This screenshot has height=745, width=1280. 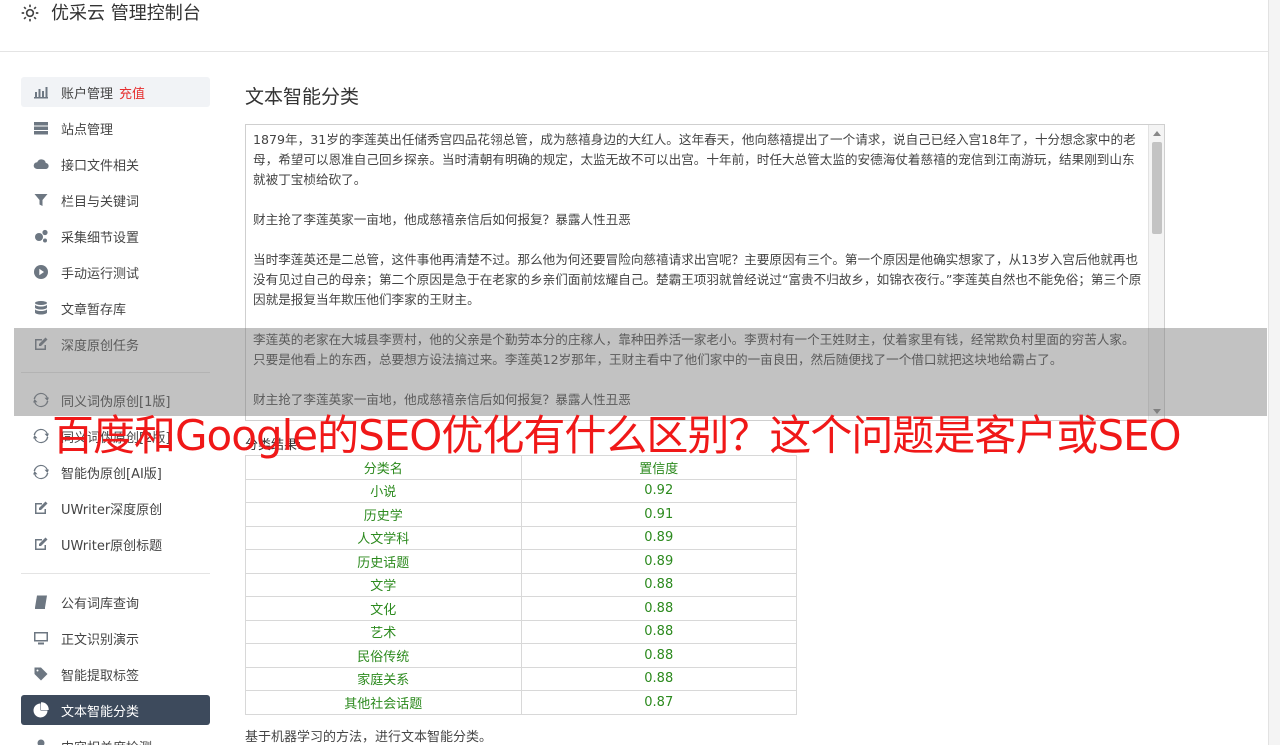 What do you see at coordinates (383, 490) in the screenshot?
I see `category-cell: 小说` at bounding box center [383, 490].